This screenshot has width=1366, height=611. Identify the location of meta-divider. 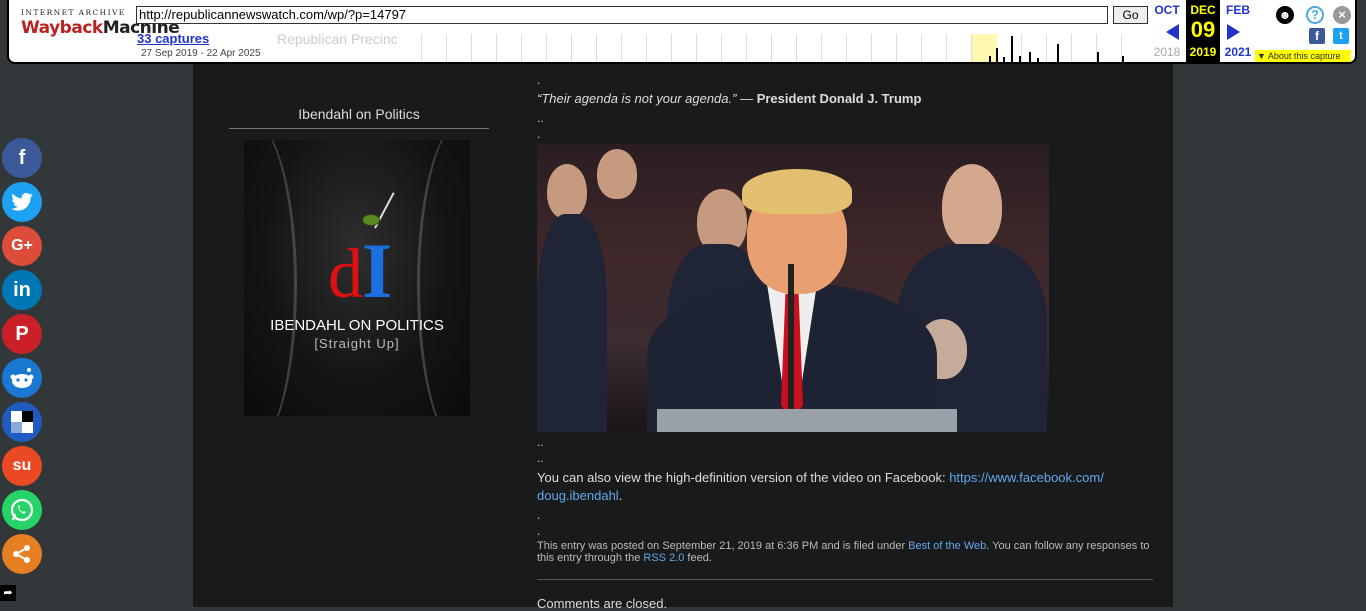
(845, 579).